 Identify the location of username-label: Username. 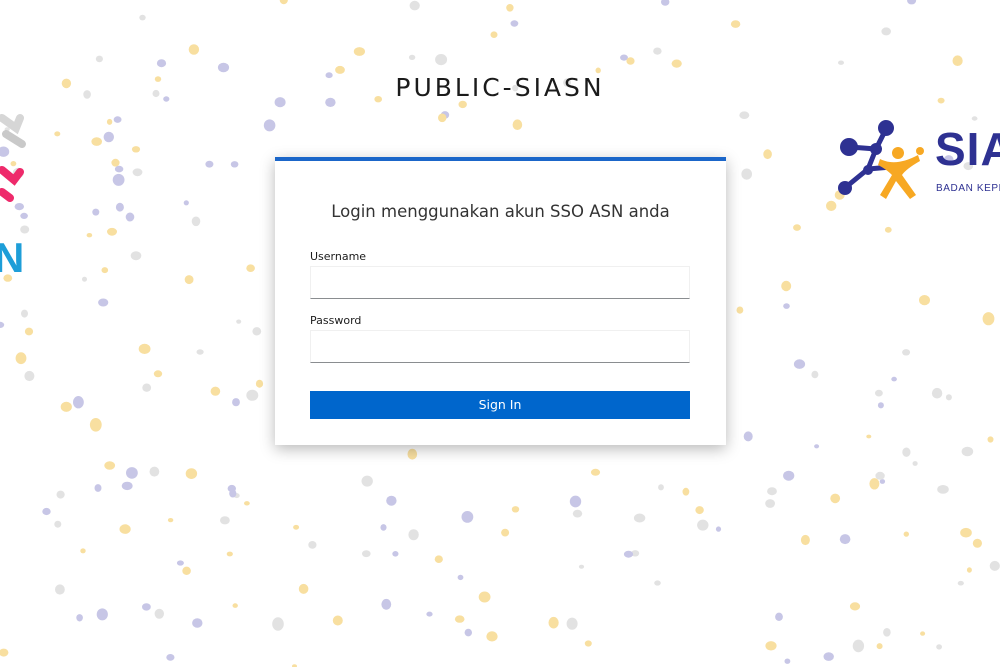
(338, 256).